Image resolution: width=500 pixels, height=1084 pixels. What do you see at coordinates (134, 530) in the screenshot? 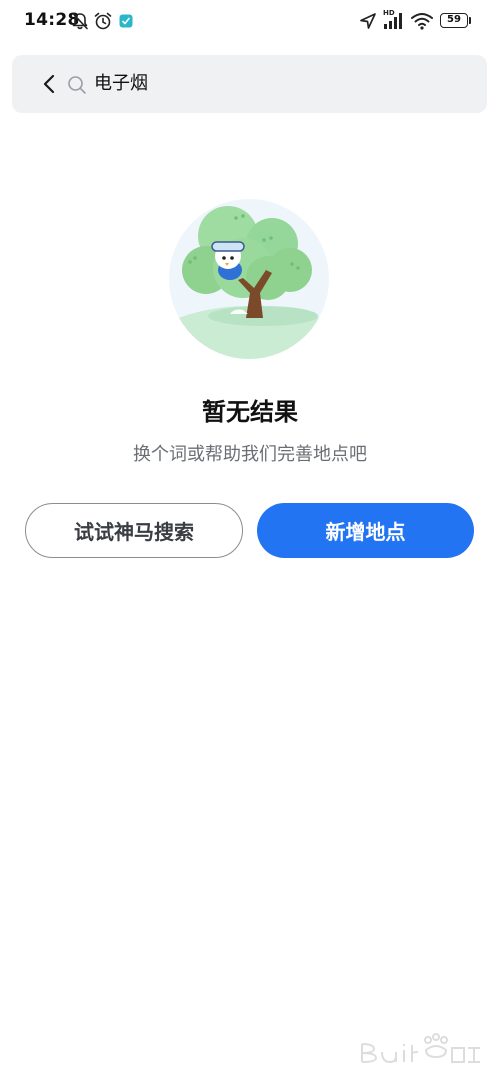
I see `try-shenma-search-button: 试试神马搜索` at bounding box center [134, 530].